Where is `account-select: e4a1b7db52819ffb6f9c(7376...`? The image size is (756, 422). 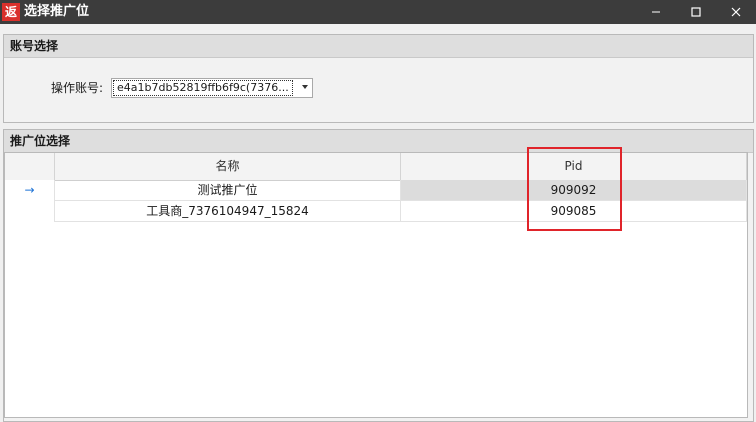 account-select: e4a1b7db52819ffb6f9c(7376... is located at coordinates (212, 88).